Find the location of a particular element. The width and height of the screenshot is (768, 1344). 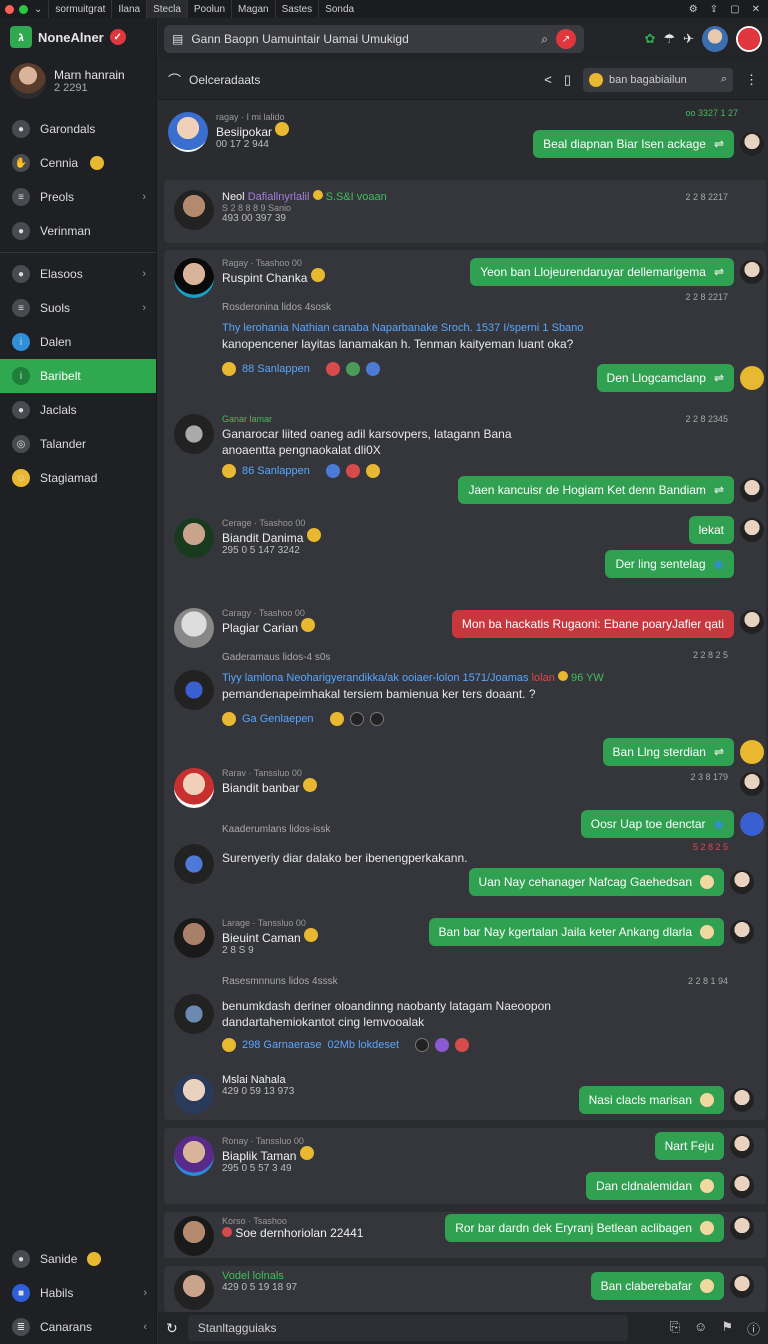

message: Ragay · Tsashoo 00 Ruspint Chanka is located at coordinates (249, 278).